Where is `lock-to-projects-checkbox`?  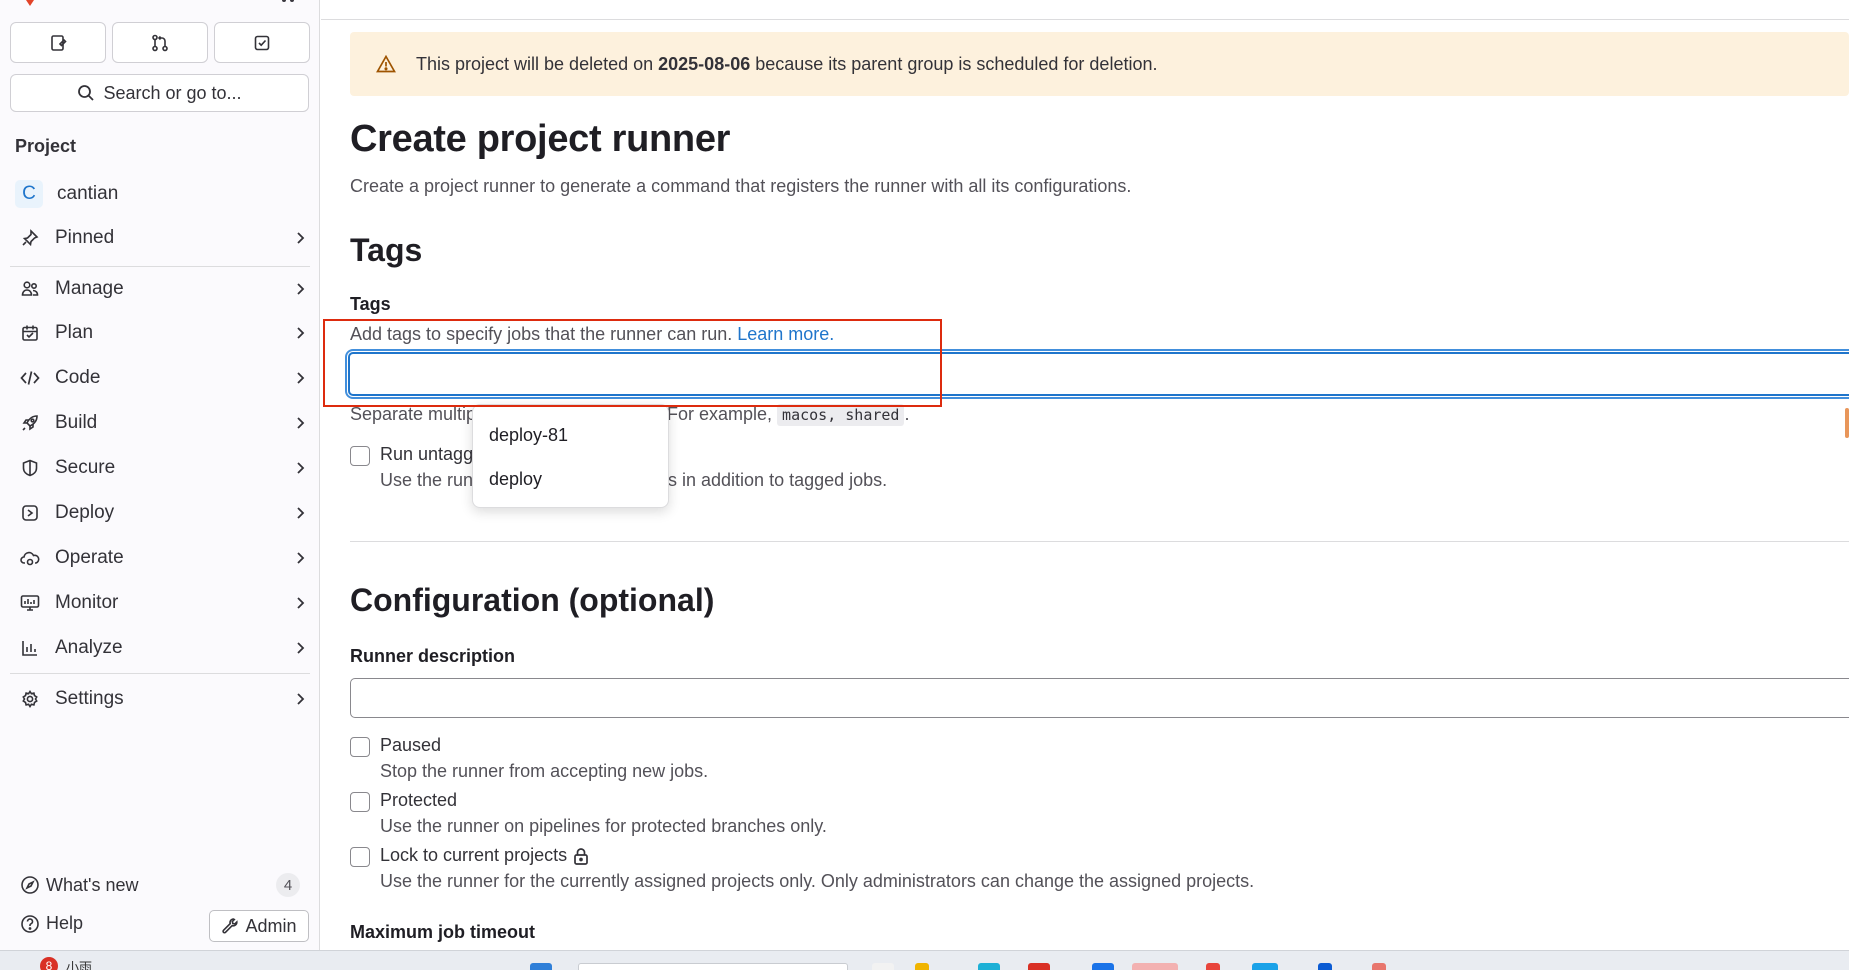 lock-to-projects-checkbox is located at coordinates (360, 857).